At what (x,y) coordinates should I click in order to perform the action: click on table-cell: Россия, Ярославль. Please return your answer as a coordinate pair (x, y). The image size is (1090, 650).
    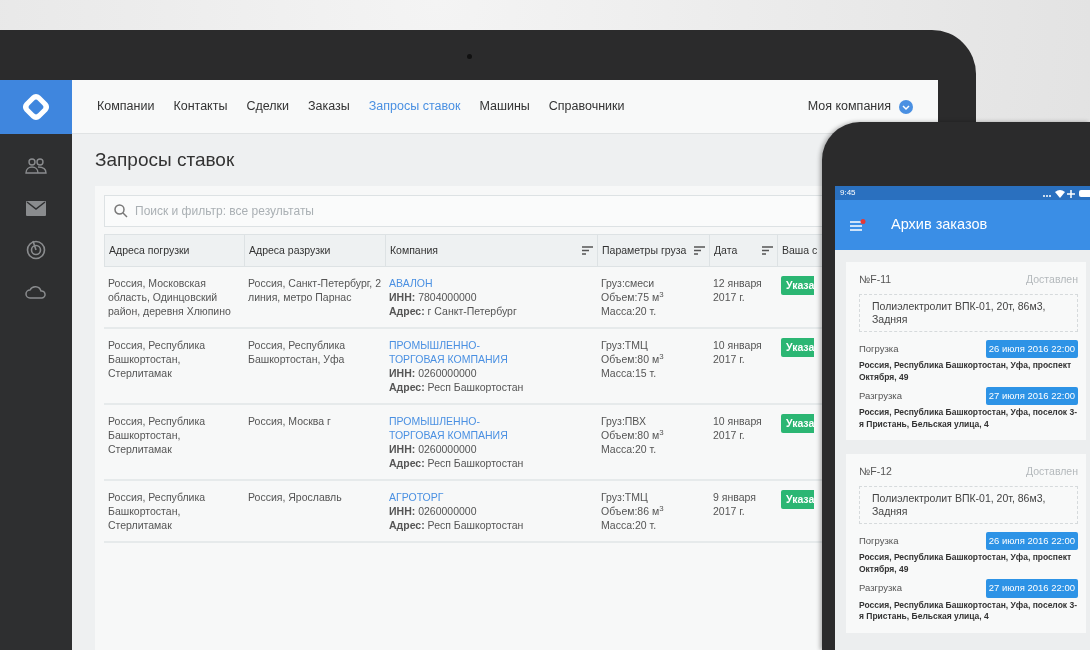
    Looking at the image, I should click on (314, 512).